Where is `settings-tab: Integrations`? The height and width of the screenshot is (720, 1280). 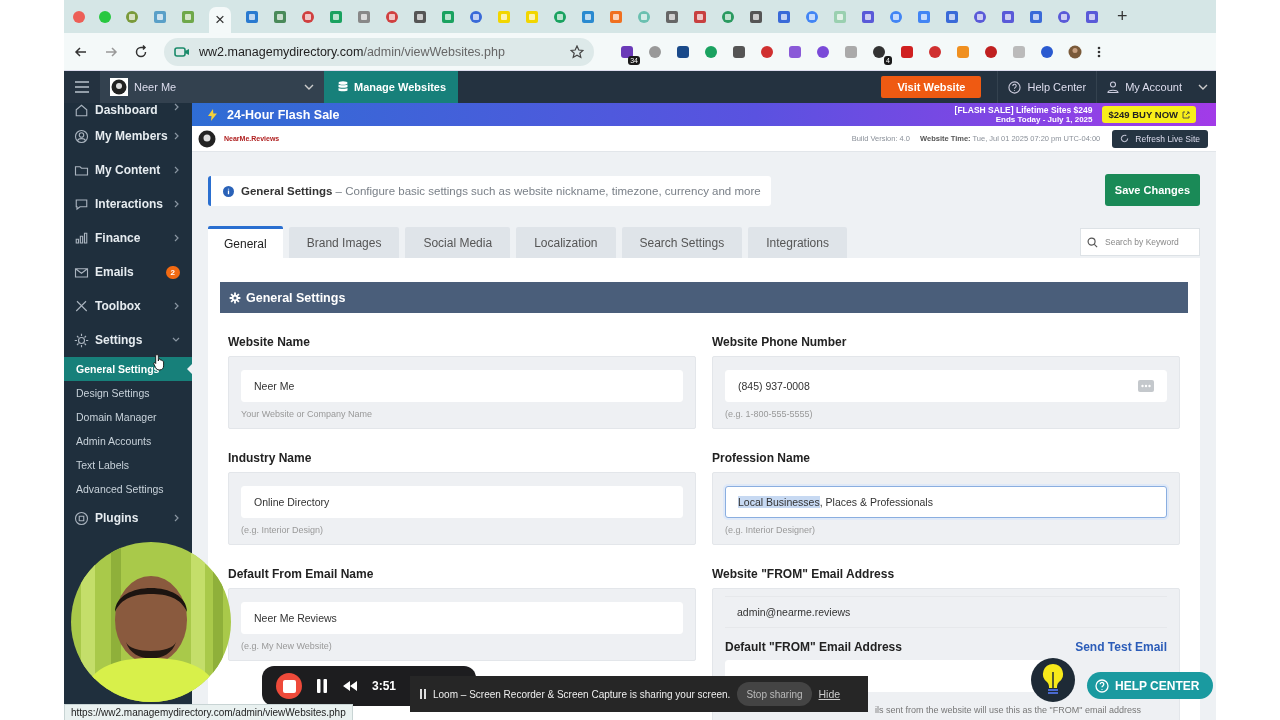
settings-tab: Integrations is located at coordinates (797, 242).